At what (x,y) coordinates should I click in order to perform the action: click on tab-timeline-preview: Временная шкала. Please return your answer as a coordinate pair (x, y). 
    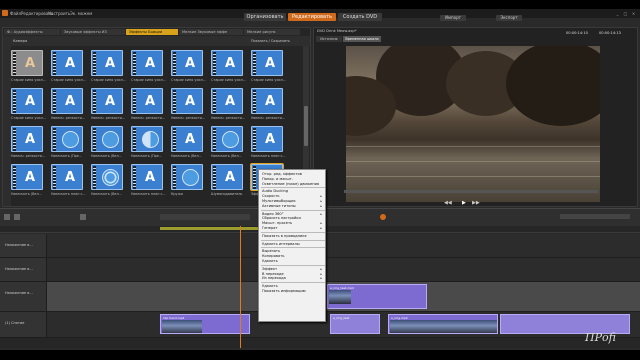
    Looking at the image, I should click on (362, 39).